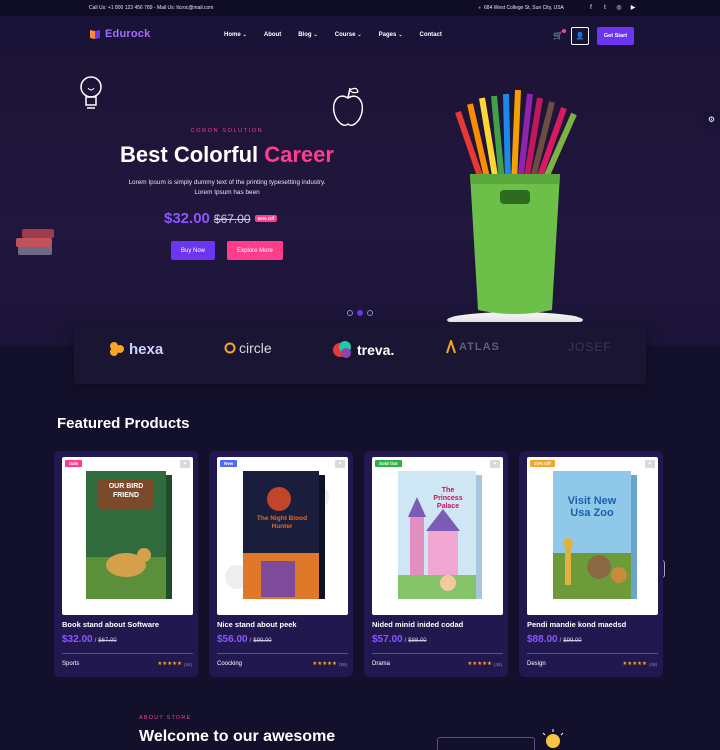 This screenshot has width=720, height=750. Describe the element at coordinates (342, 349) in the screenshot. I see `treva-logo-icon` at that location.